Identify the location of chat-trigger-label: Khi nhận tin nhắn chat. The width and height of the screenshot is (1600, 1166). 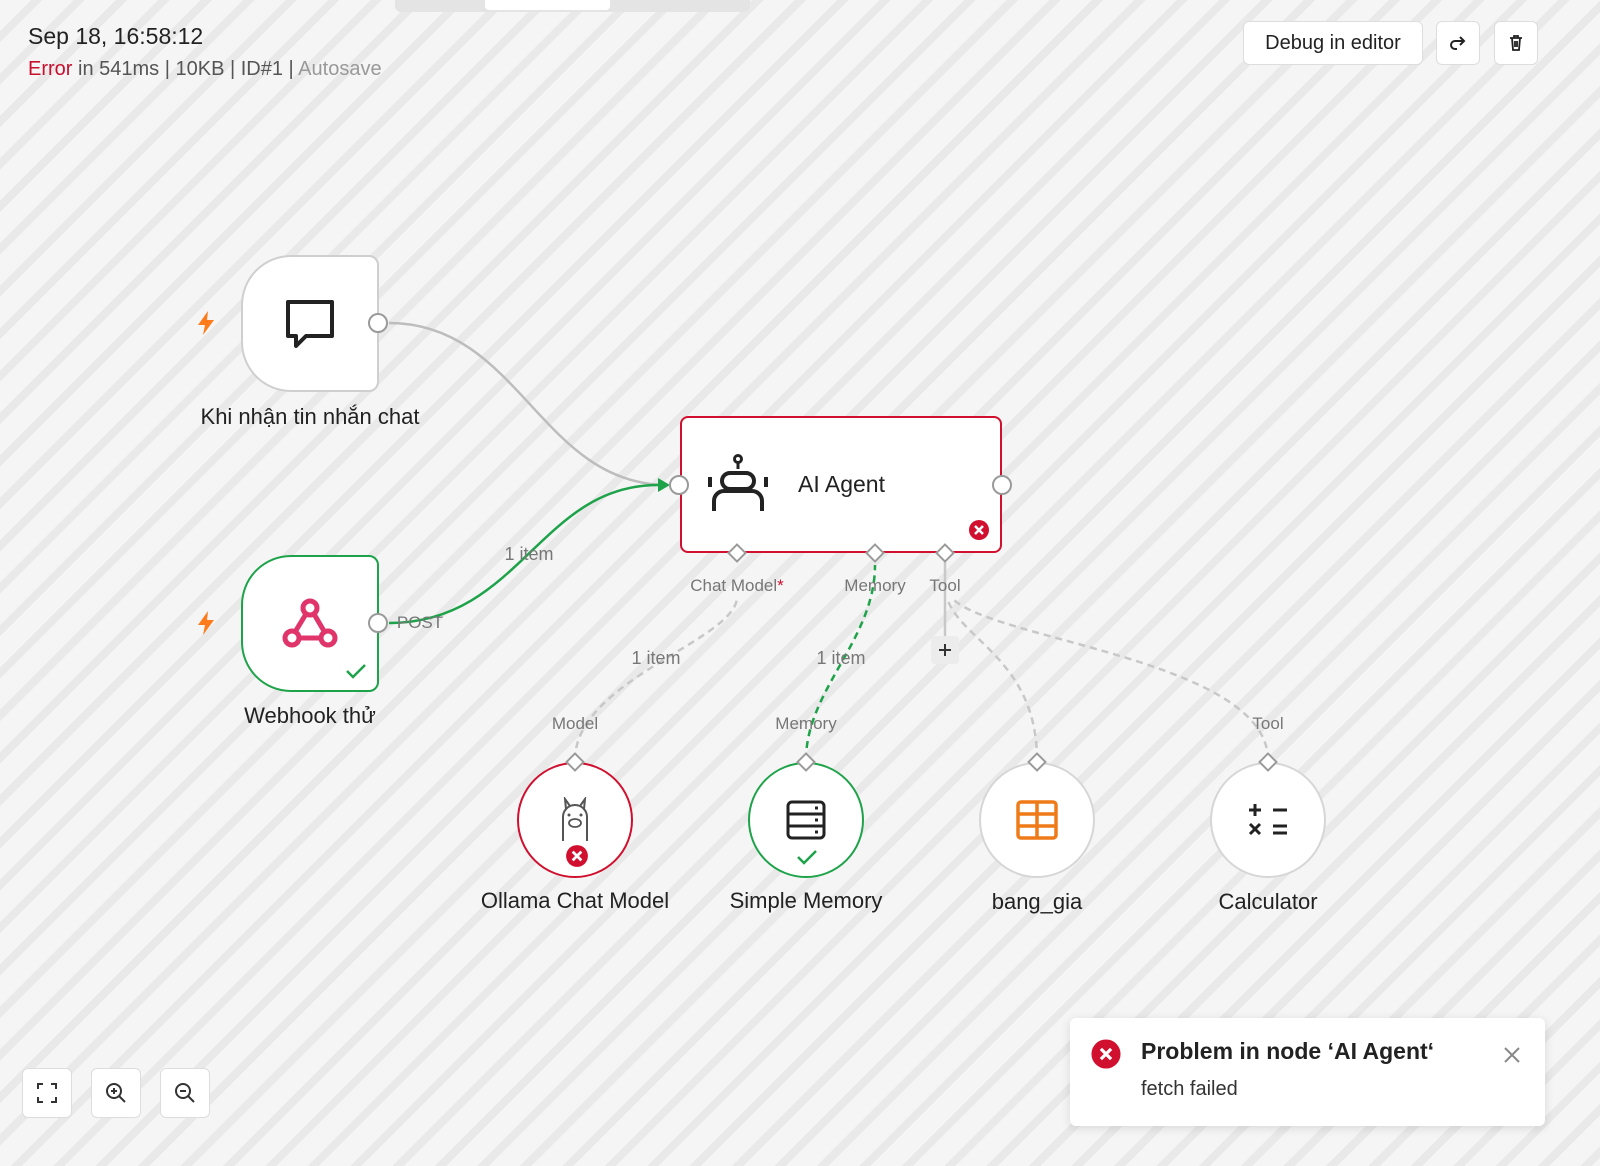
(310, 416).